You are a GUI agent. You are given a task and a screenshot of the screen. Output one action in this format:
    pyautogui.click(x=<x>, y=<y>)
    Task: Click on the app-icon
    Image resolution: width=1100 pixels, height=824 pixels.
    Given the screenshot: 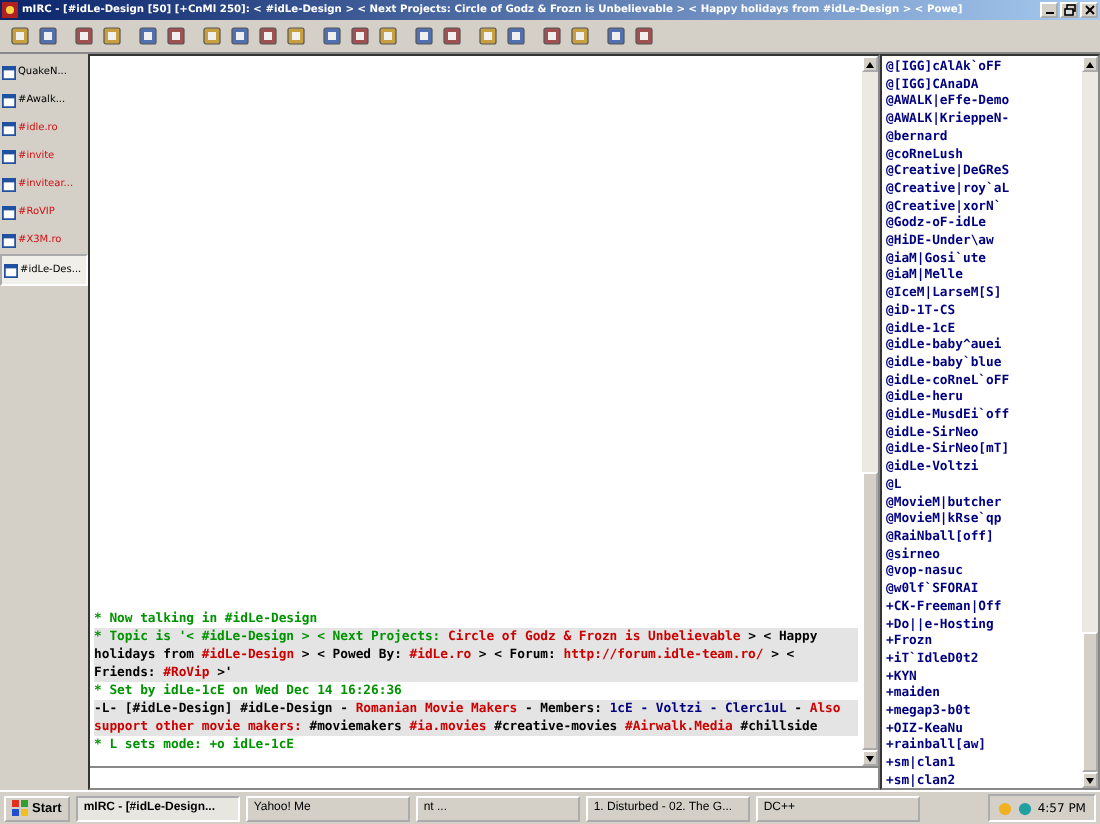 What is the action you would take?
    pyautogui.click(x=10, y=10)
    